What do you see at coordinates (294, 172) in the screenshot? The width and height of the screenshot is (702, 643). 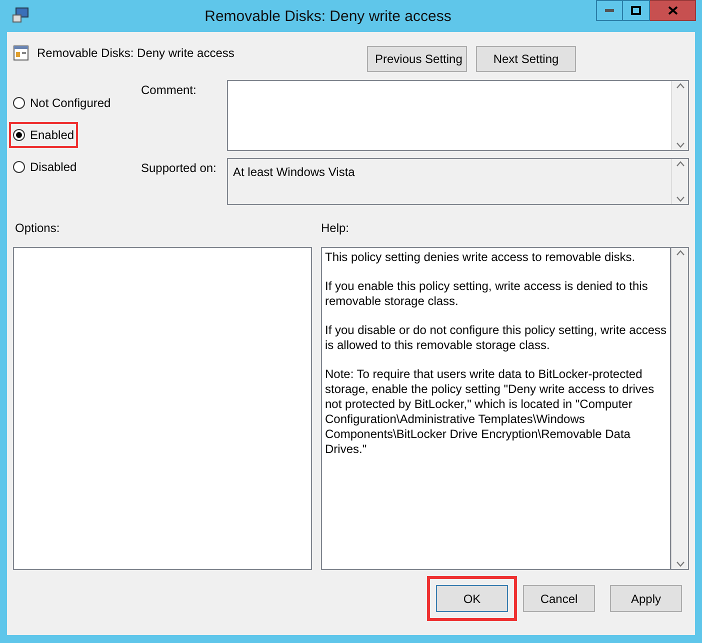 I see `supported-on-value: At least Windows Vista` at bounding box center [294, 172].